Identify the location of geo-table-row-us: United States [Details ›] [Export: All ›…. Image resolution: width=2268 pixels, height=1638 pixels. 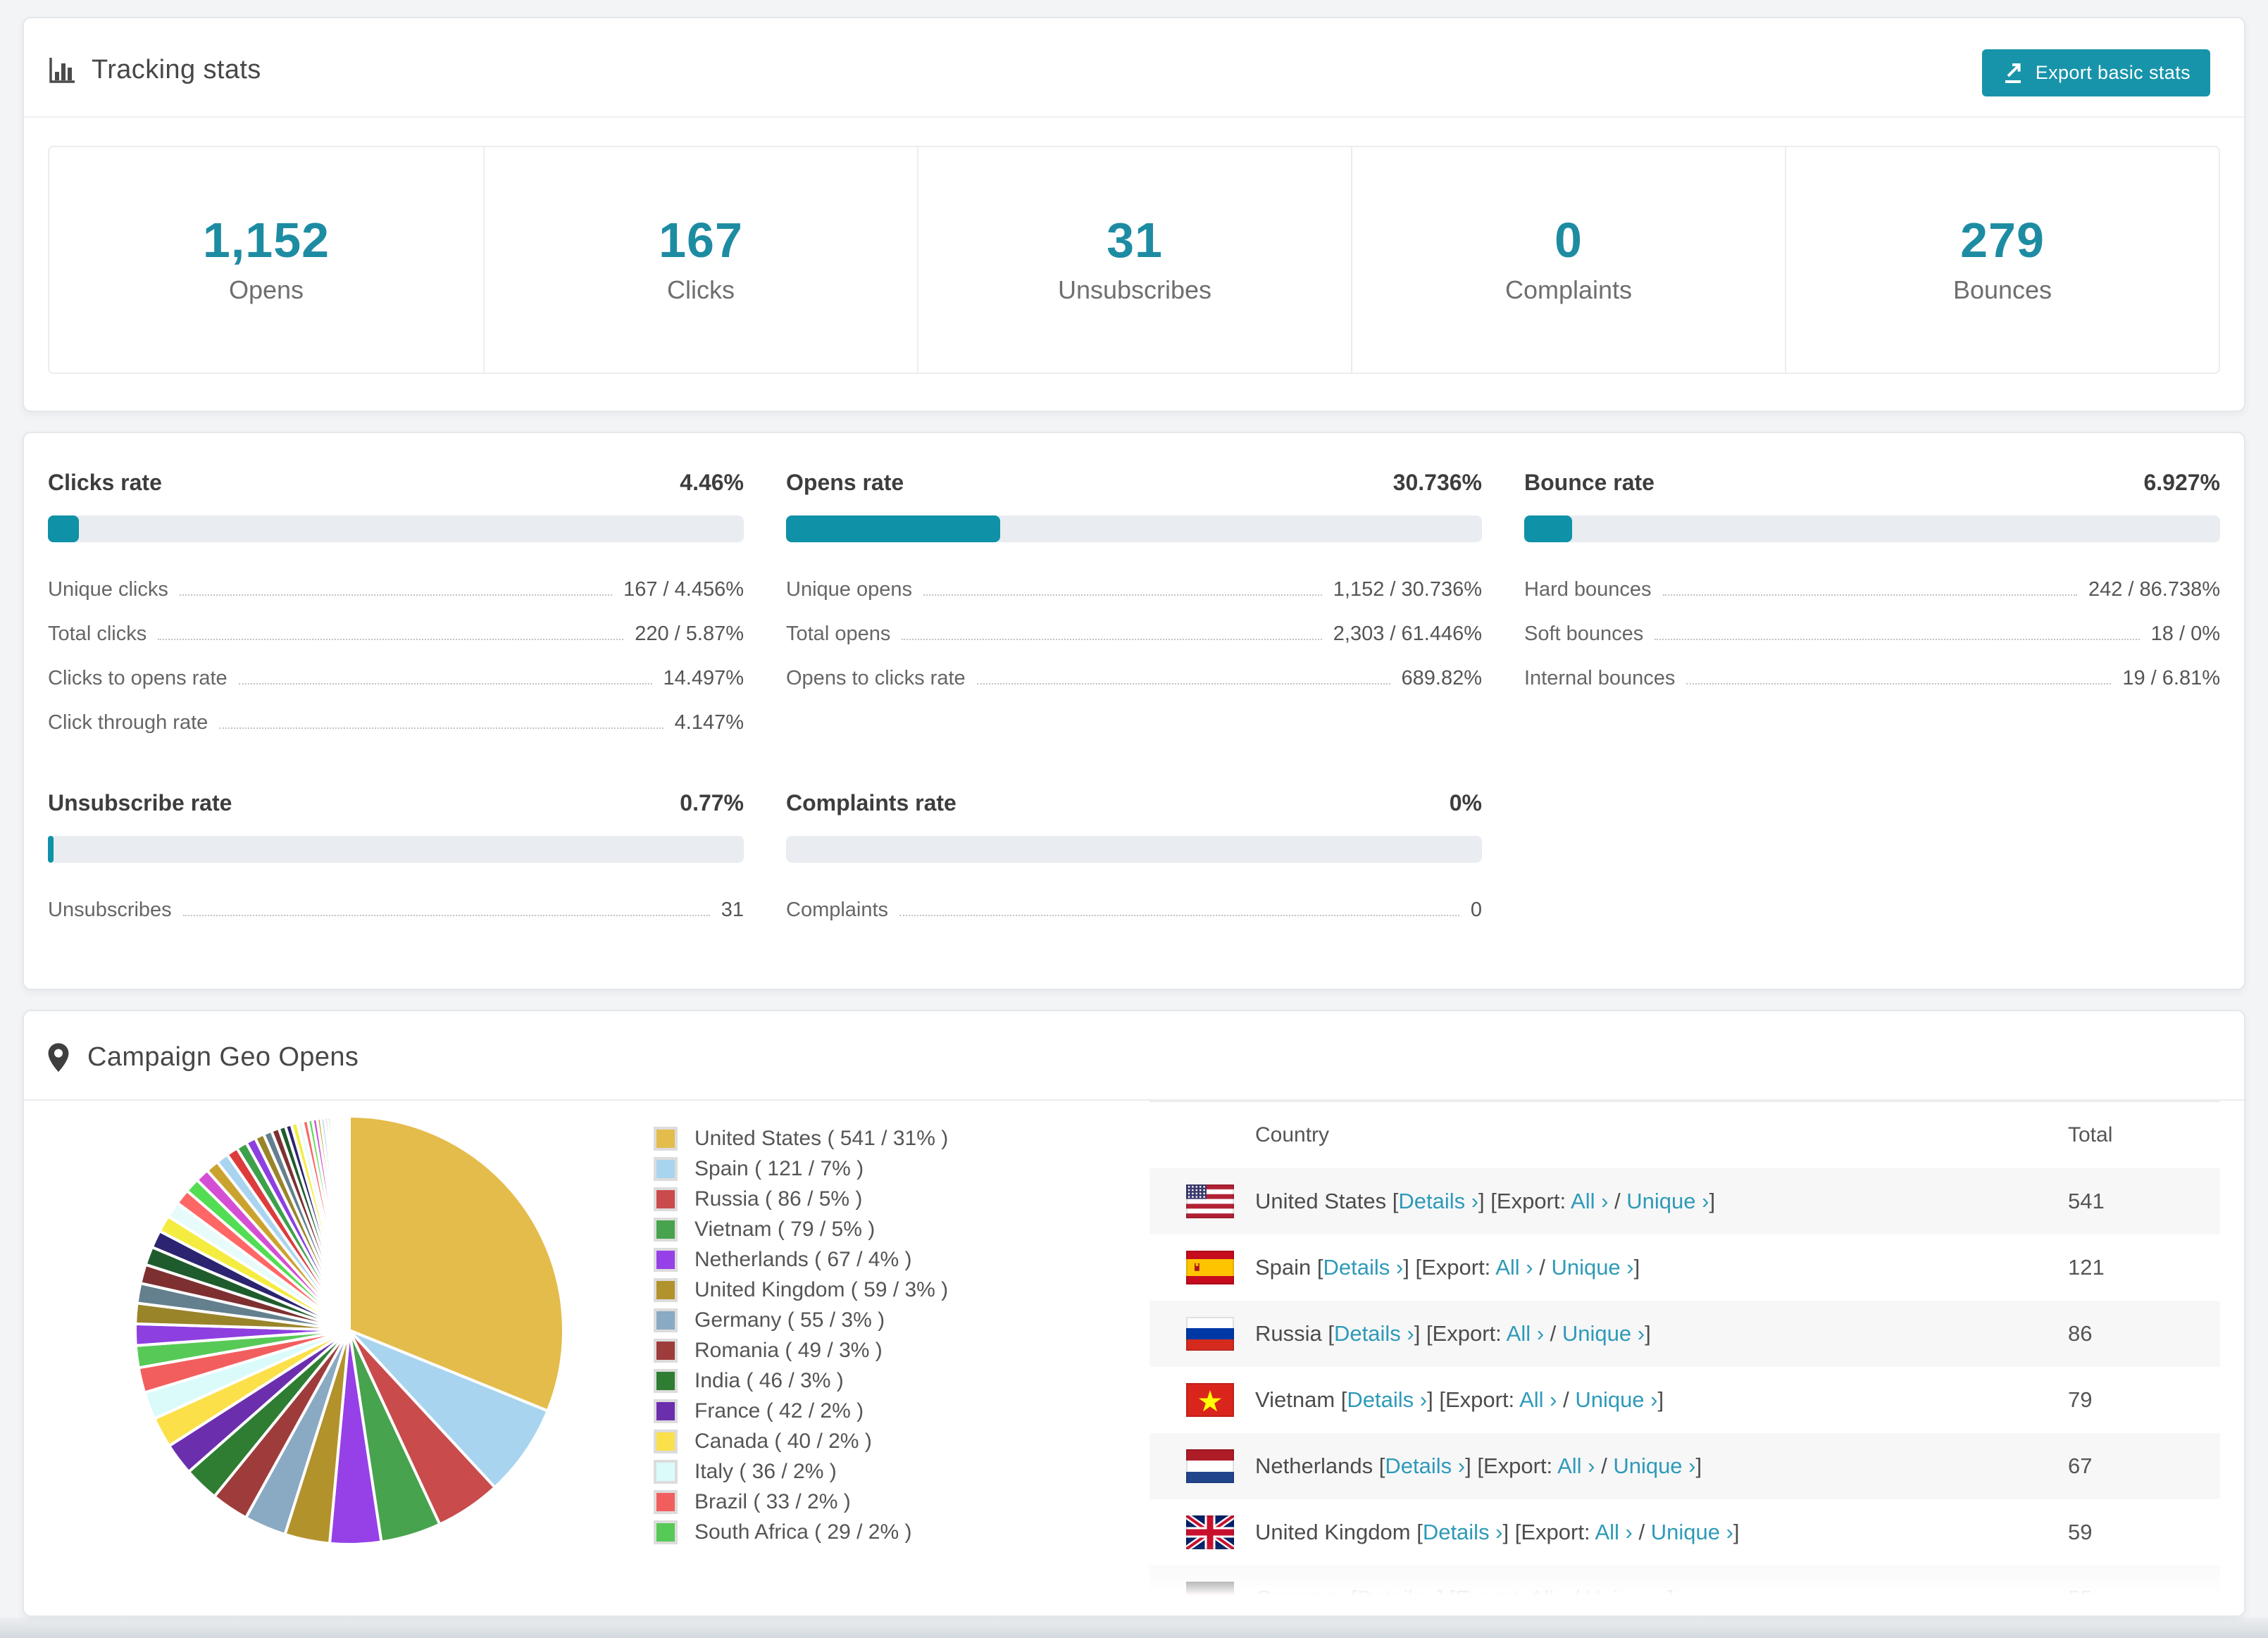
(1685, 1201).